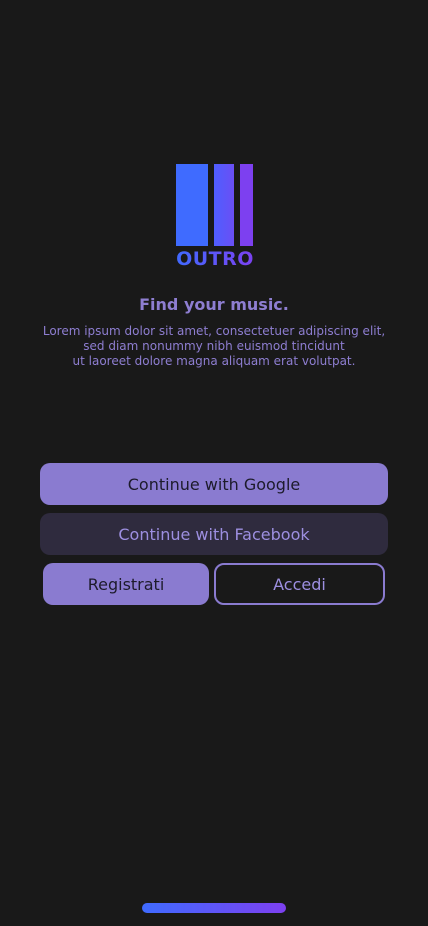 Image resolution: width=428 pixels, height=926 pixels. I want to click on description-line: sed diam nonummy nibh euismod tincidunt, so click(214, 346).